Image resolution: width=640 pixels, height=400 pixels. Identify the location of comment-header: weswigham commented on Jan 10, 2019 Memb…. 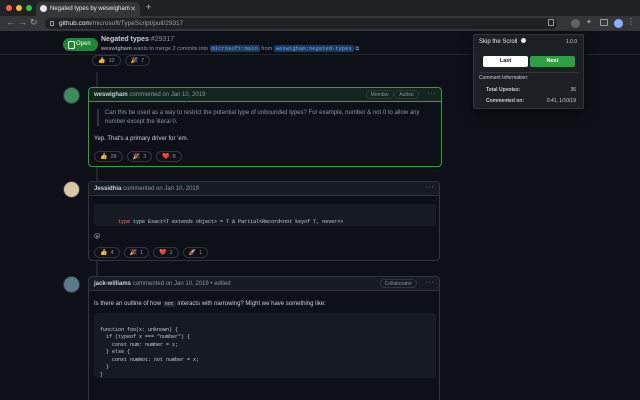
(265, 95).